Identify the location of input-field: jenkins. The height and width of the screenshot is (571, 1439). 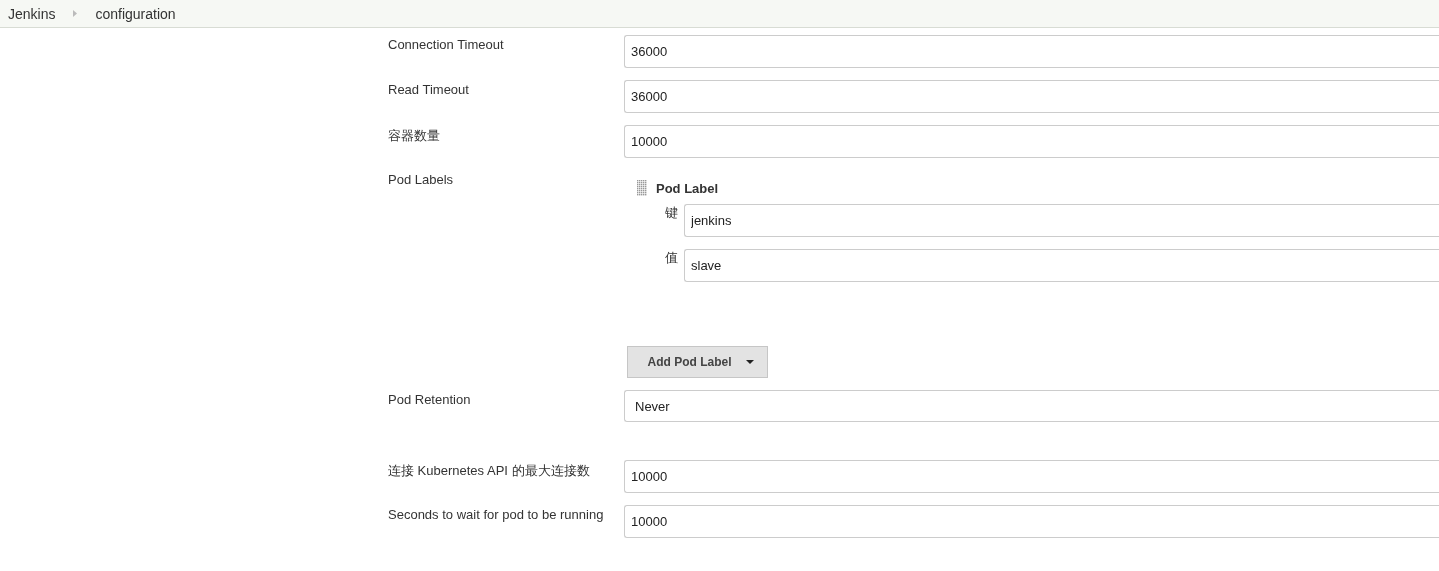
(1061, 220).